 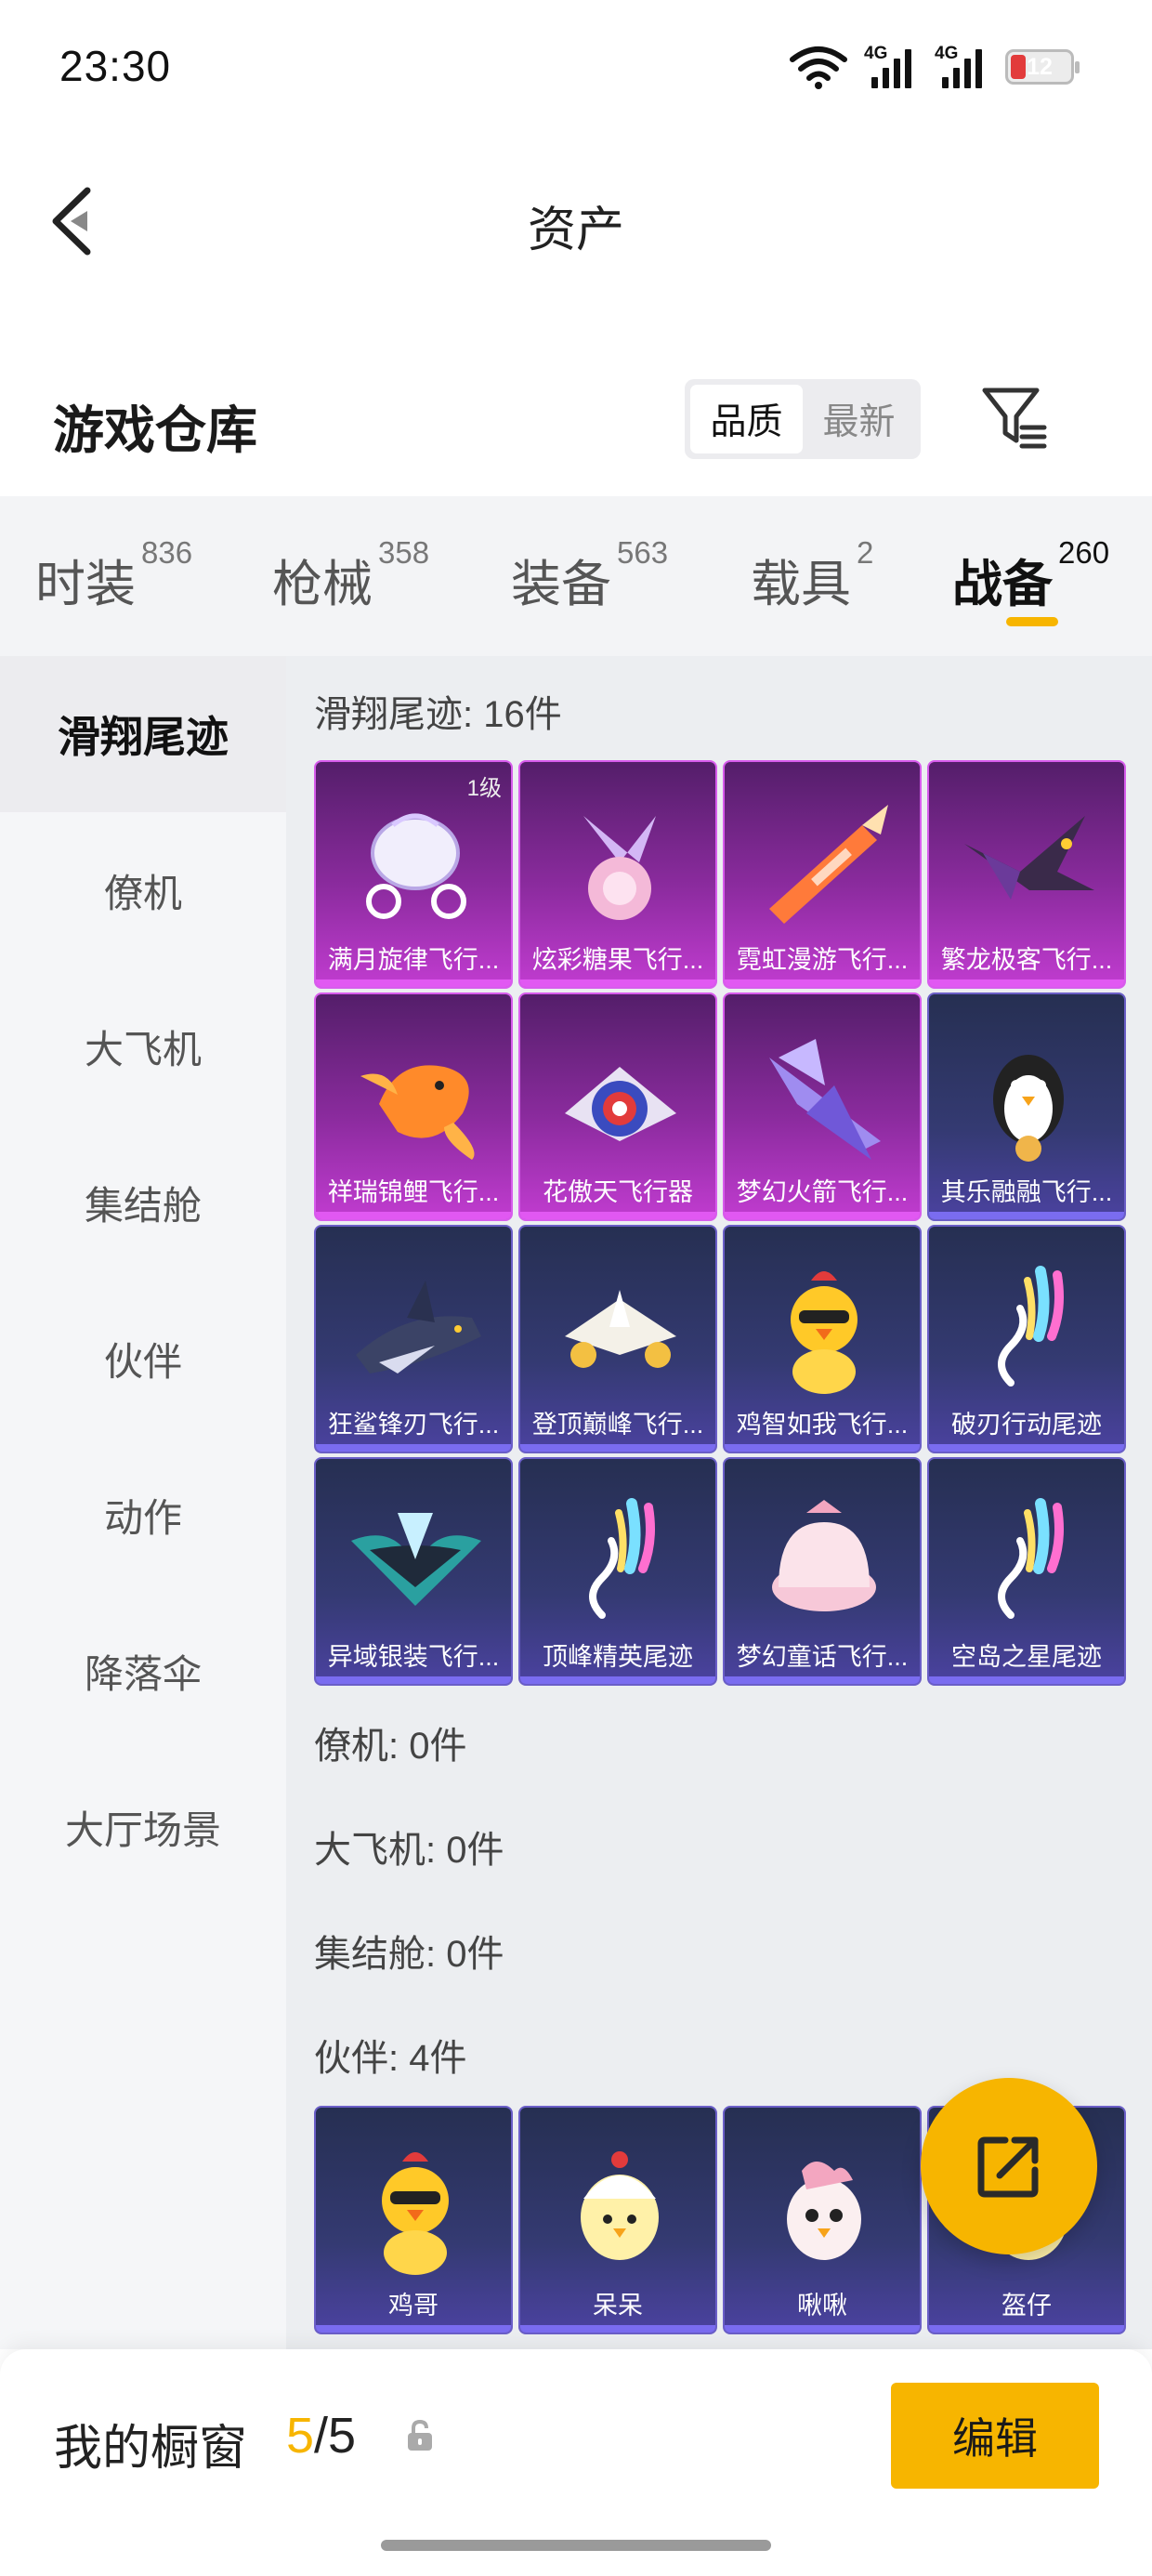 I want to click on wing-jet-icon, so click(x=824, y=1093).